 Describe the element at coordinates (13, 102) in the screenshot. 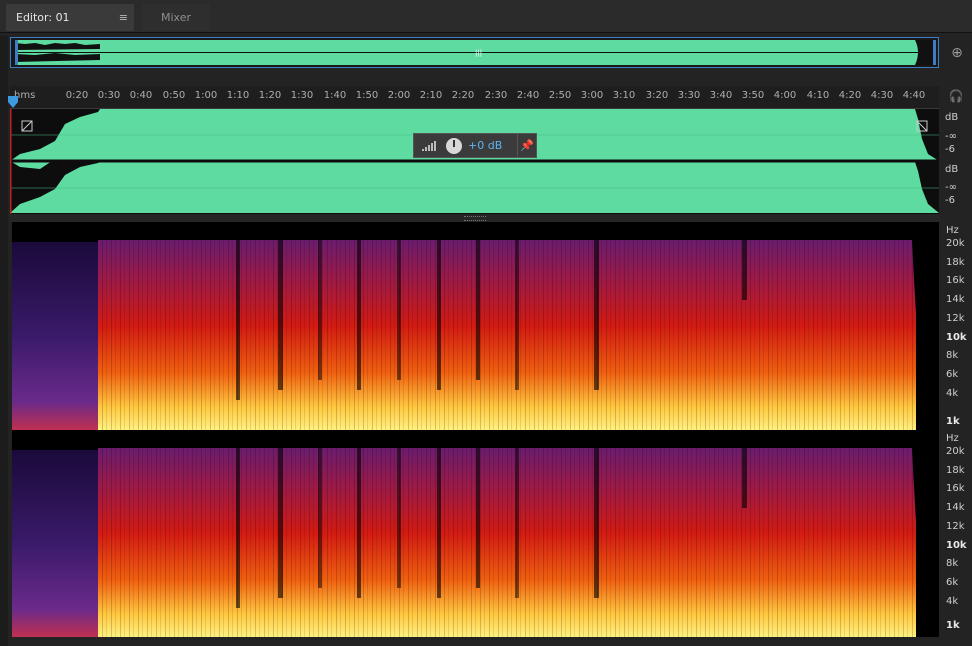

I see `playhead-marker-icon` at that location.